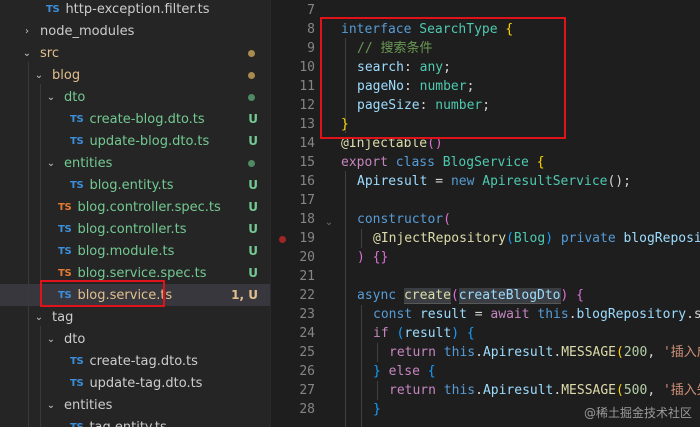  Describe the element at coordinates (631, 314) in the screenshot. I see `property: blogRepository` at that location.